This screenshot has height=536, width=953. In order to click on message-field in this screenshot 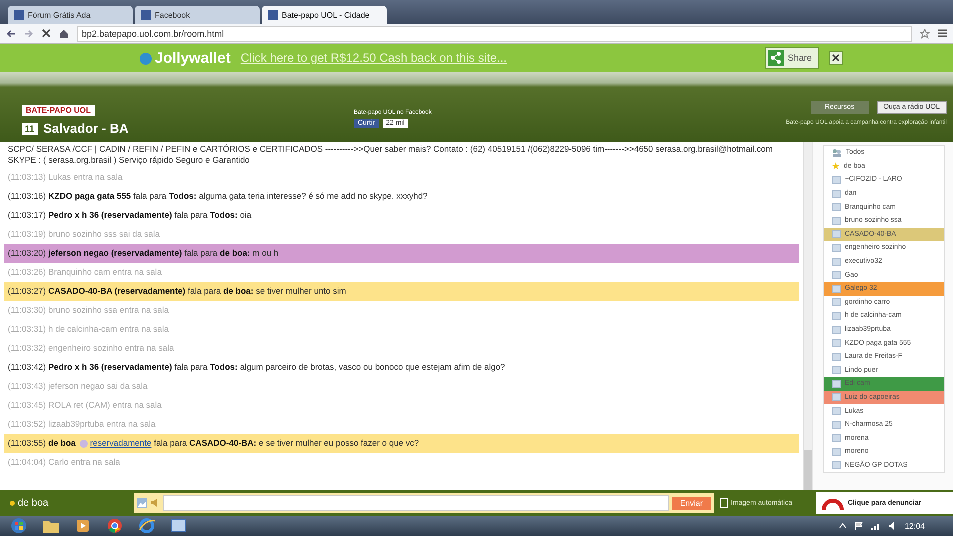, I will do `click(416, 503)`.